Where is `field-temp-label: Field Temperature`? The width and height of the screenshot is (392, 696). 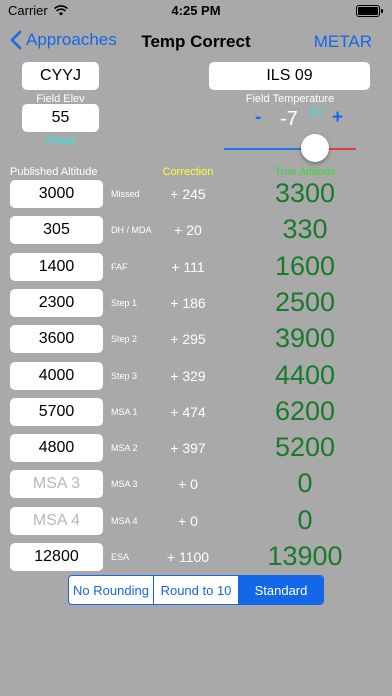 field-temp-label: Field Temperature is located at coordinates (290, 99).